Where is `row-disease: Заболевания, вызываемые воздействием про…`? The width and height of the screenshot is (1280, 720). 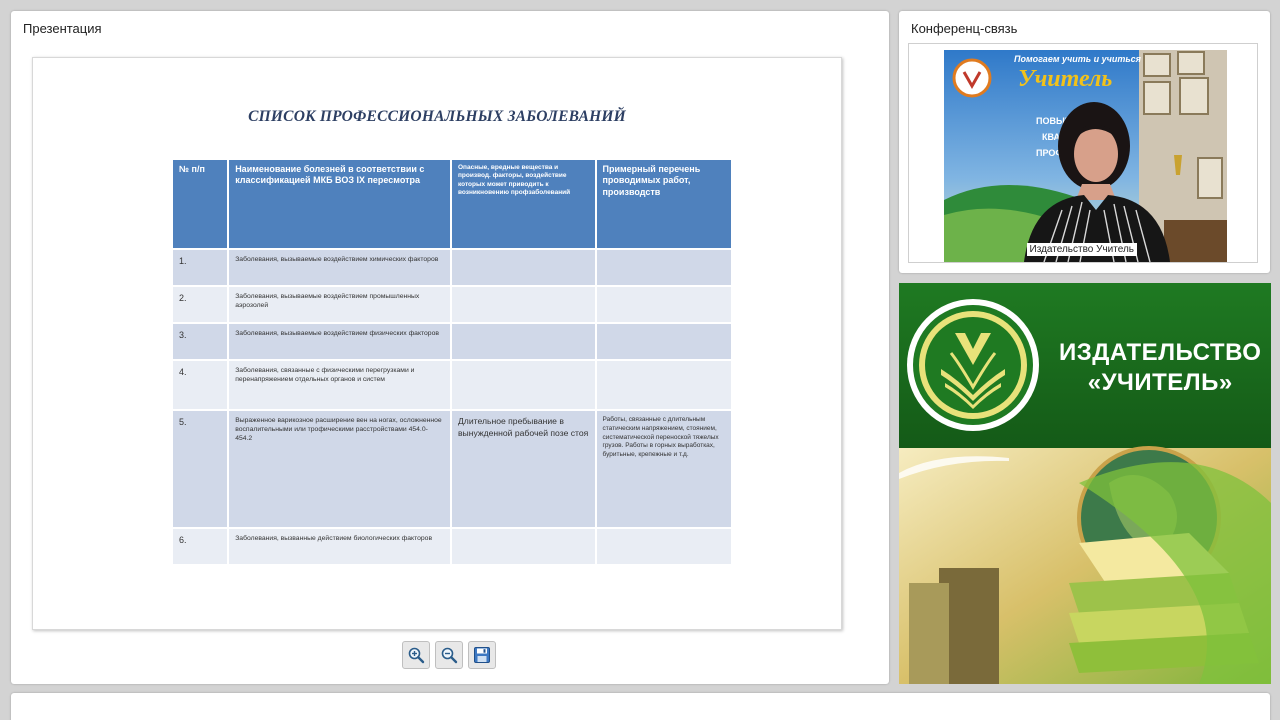 row-disease: Заболевания, вызываемые воздействием про… is located at coordinates (339, 304).